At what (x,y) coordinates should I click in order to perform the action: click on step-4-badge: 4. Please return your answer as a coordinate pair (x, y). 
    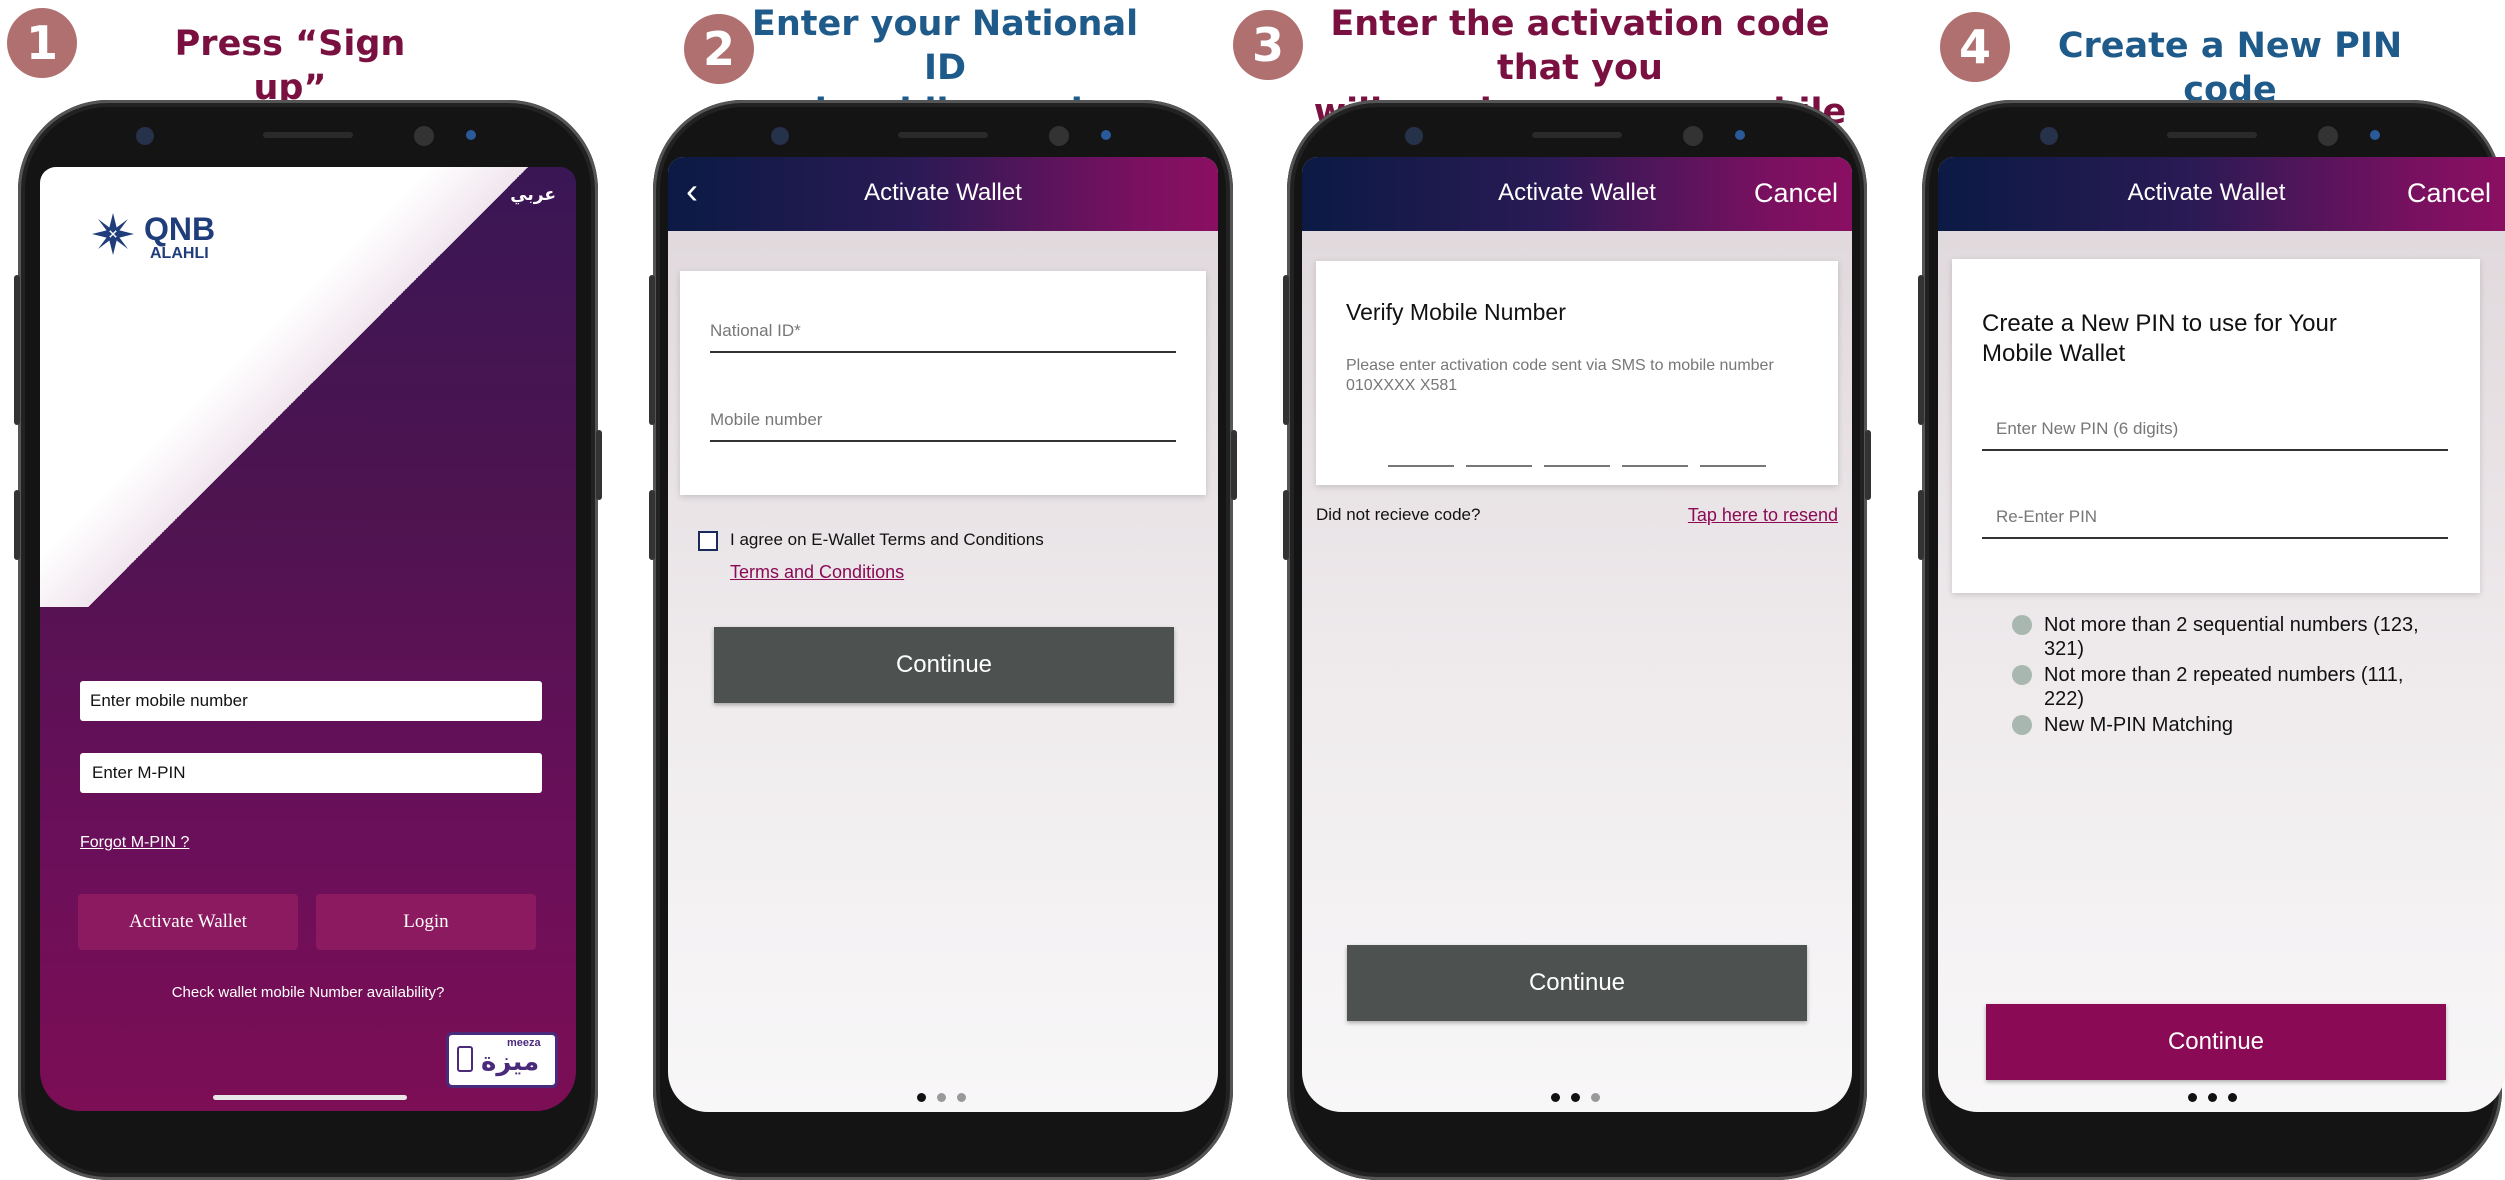
    Looking at the image, I should click on (1975, 47).